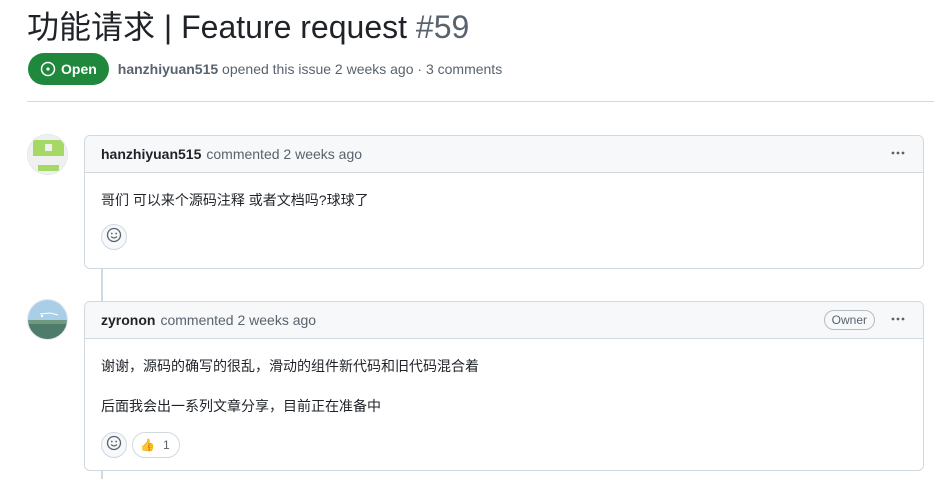 Image resolution: width=934 pixels, height=479 pixels. What do you see at coordinates (128, 320) in the screenshot?
I see `comment-author-link: zyronon` at bounding box center [128, 320].